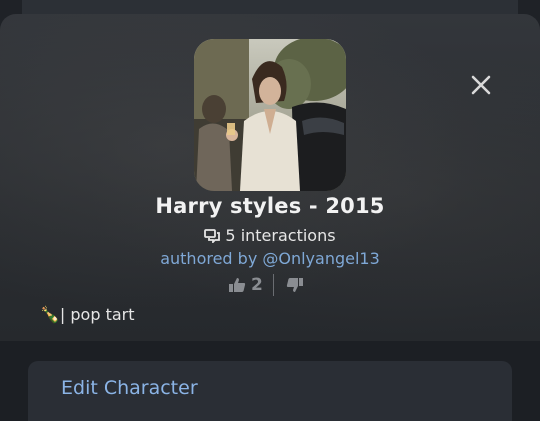 Image resolution: width=540 pixels, height=421 pixels. Describe the element at coordinates (273, 285) in the screenshot. I see `vote-divider` at that location.